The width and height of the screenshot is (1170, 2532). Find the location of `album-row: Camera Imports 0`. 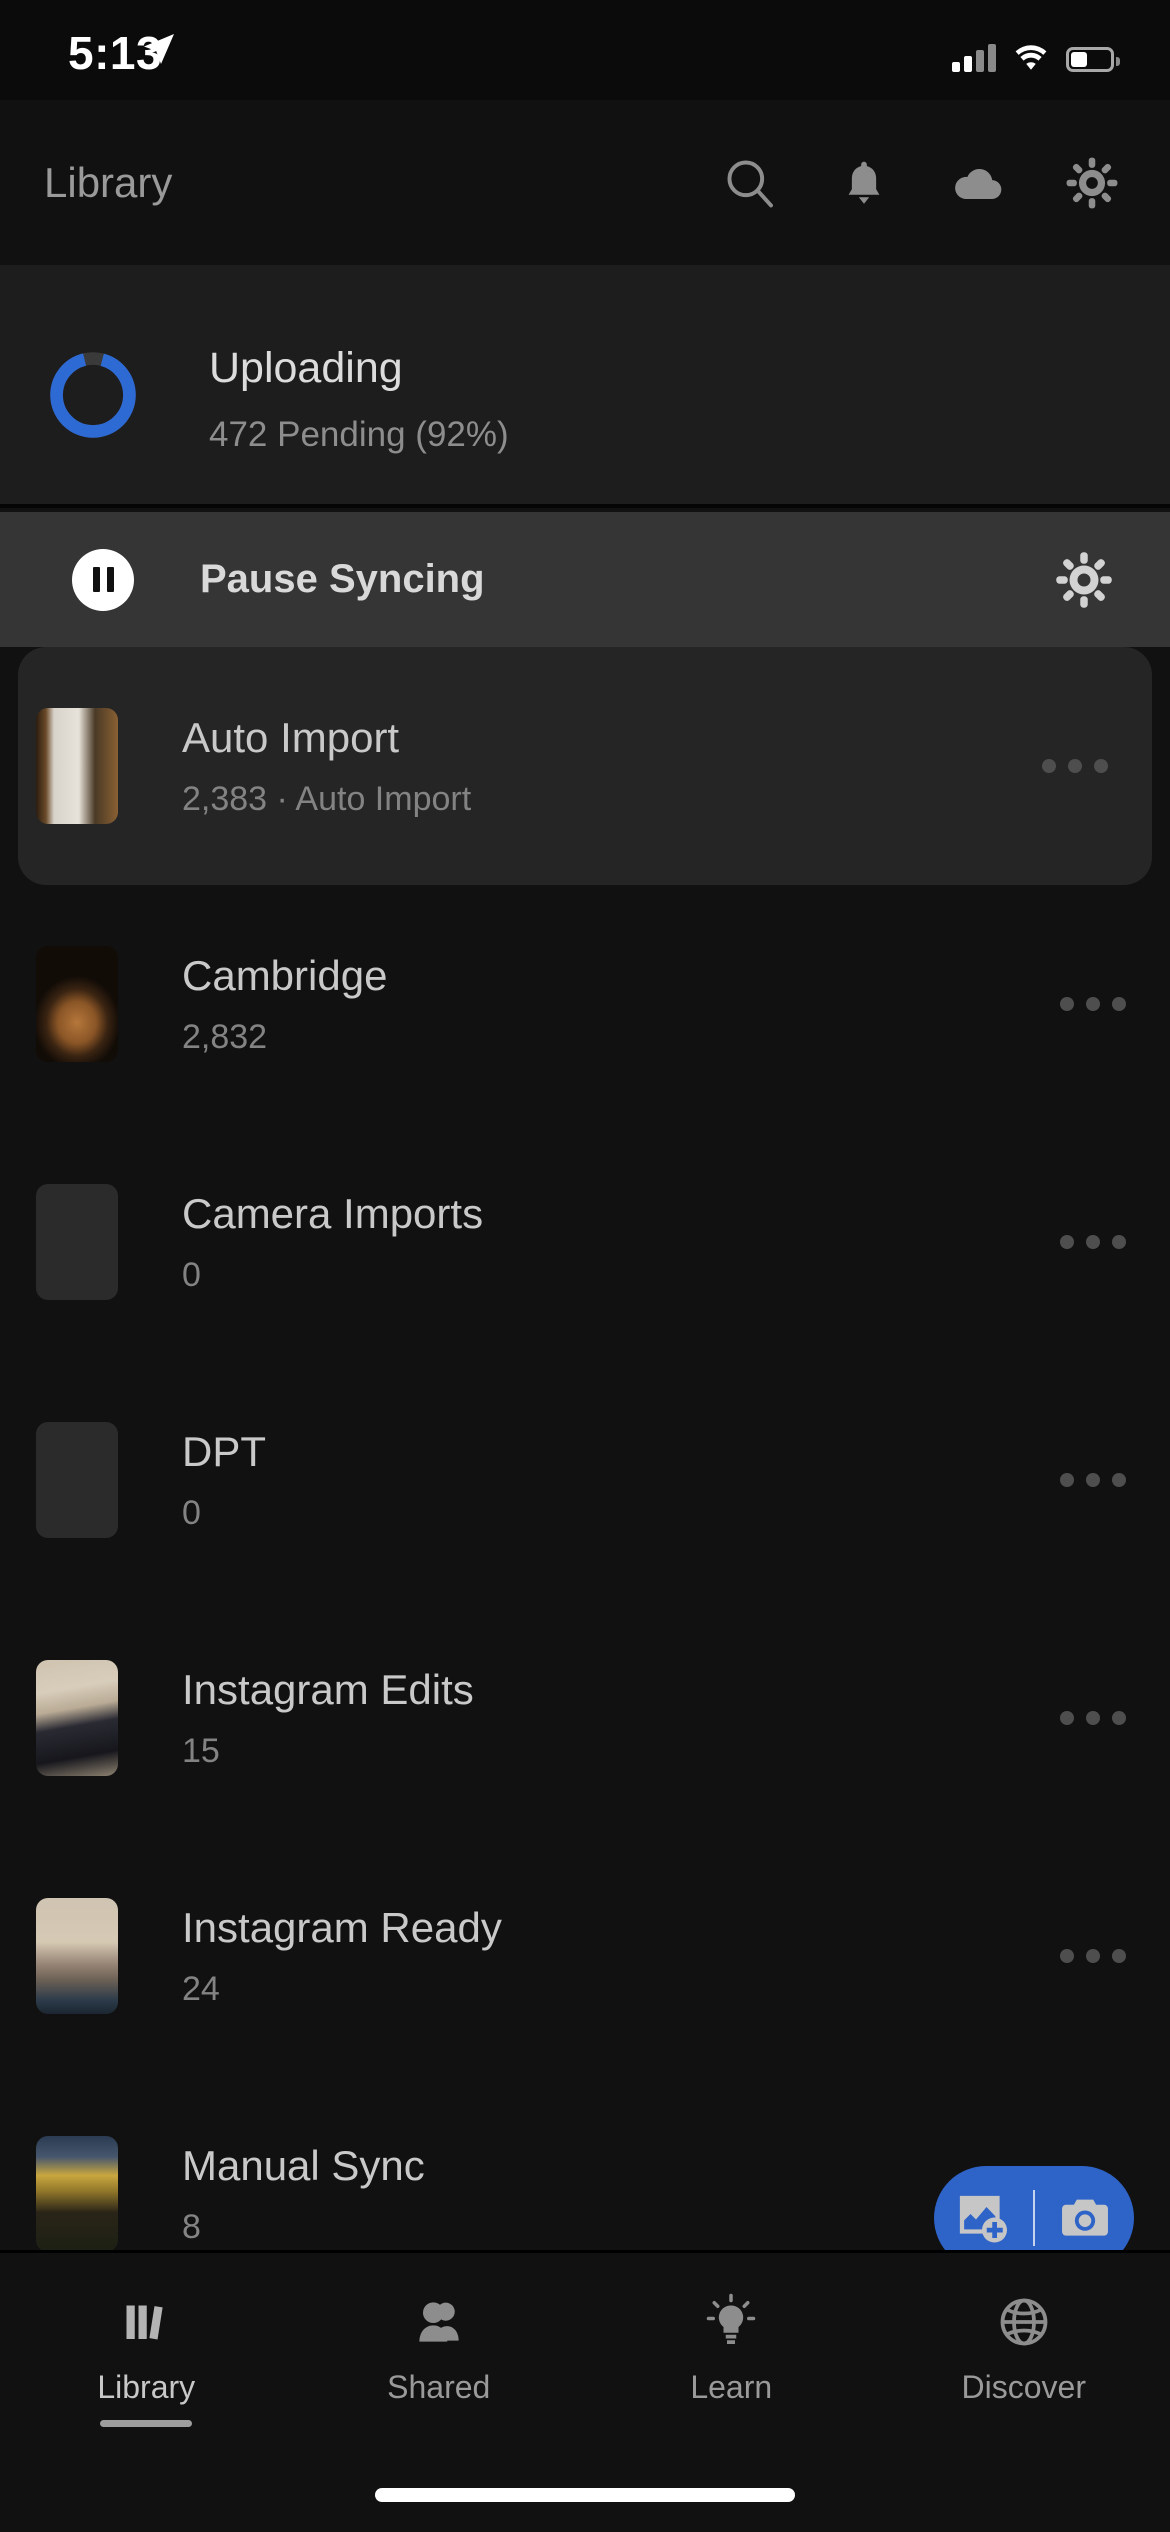

album-row: Camera Imports 0 is located at coordinates (585, 1242).